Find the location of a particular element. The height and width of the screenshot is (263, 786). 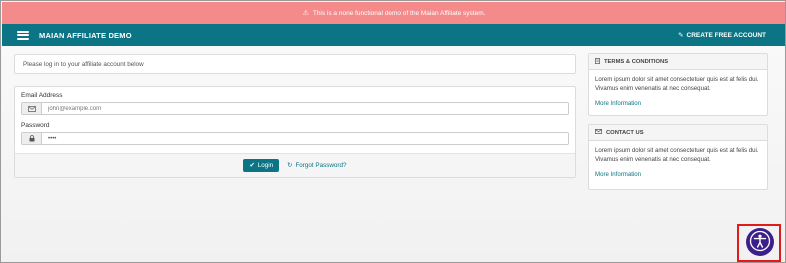

pencil-icon: ✎ is located at coordinates (681, 35).